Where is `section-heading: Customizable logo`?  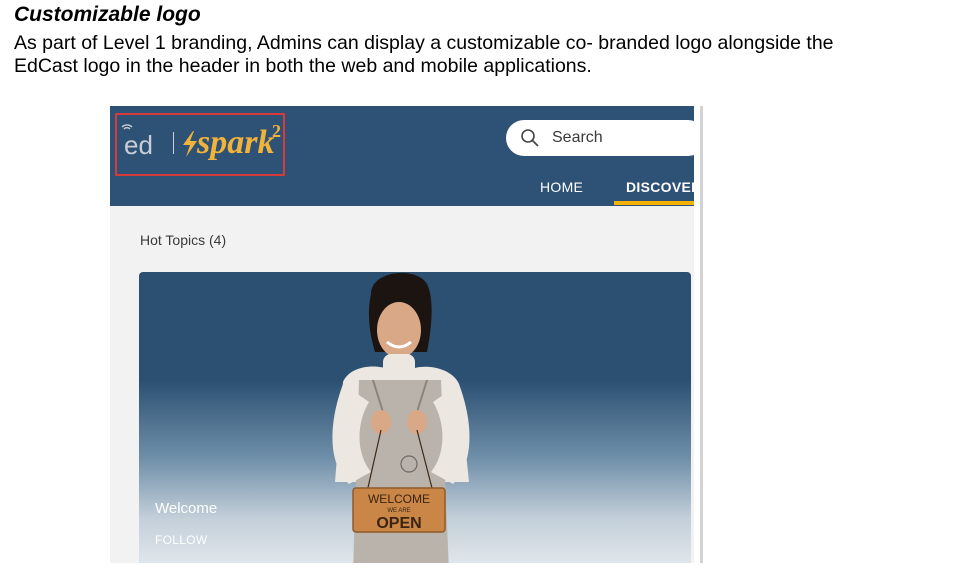 section-heading: Customizable logo is located at coordinates (107, 14).